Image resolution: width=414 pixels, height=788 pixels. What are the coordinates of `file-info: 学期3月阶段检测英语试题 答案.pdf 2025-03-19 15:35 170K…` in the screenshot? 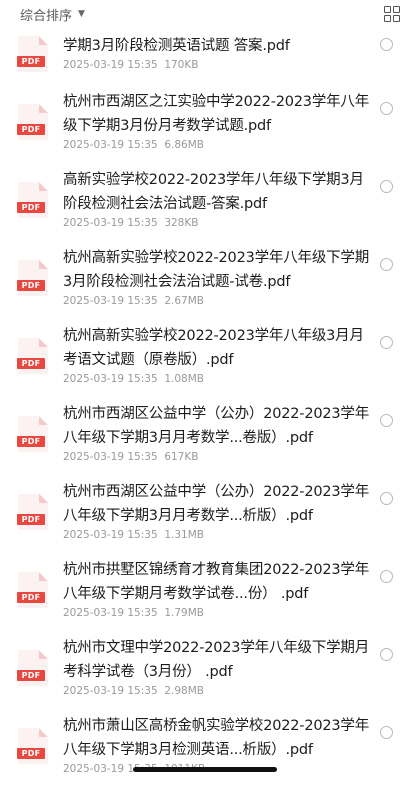 It's located at (216, 52).